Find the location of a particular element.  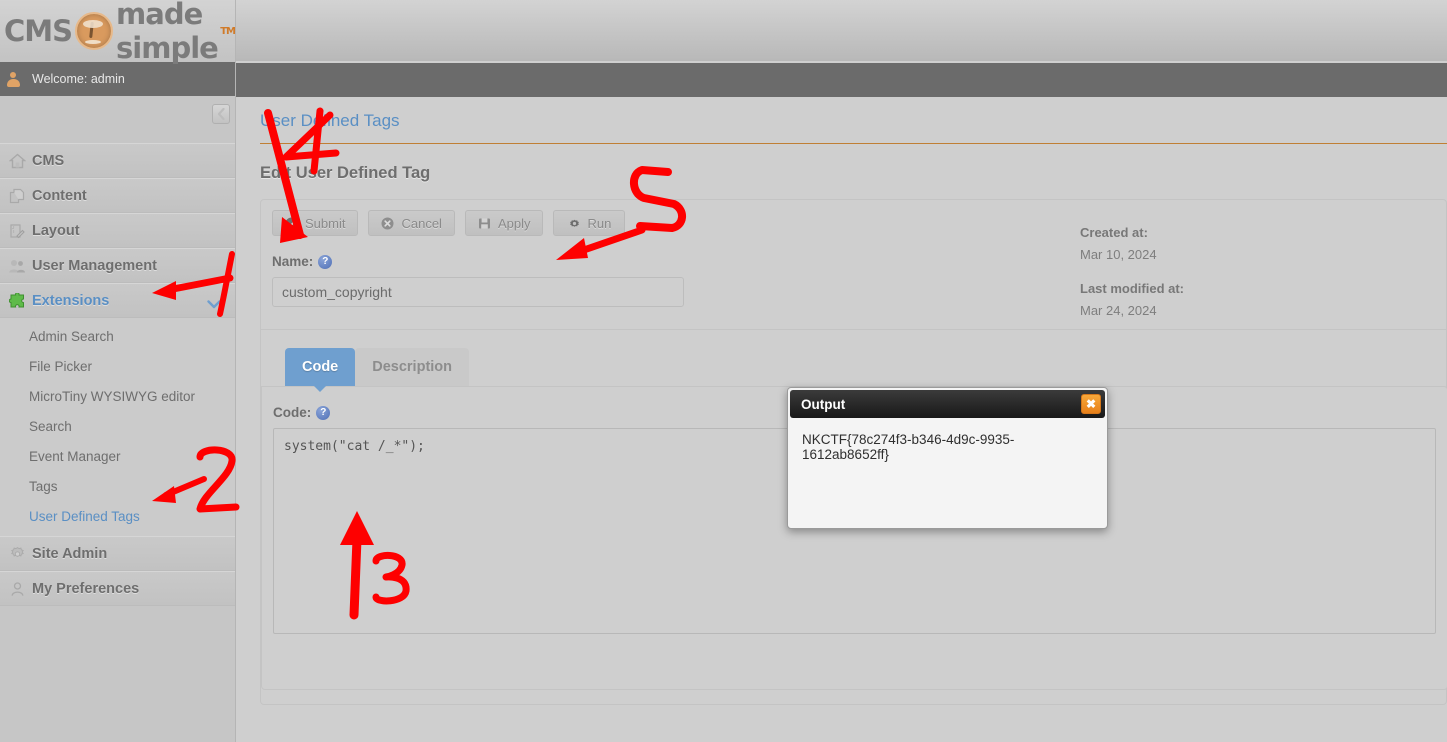

sidebar-subitem-event-manager: Event Manager is located at coordinates (117, 456).